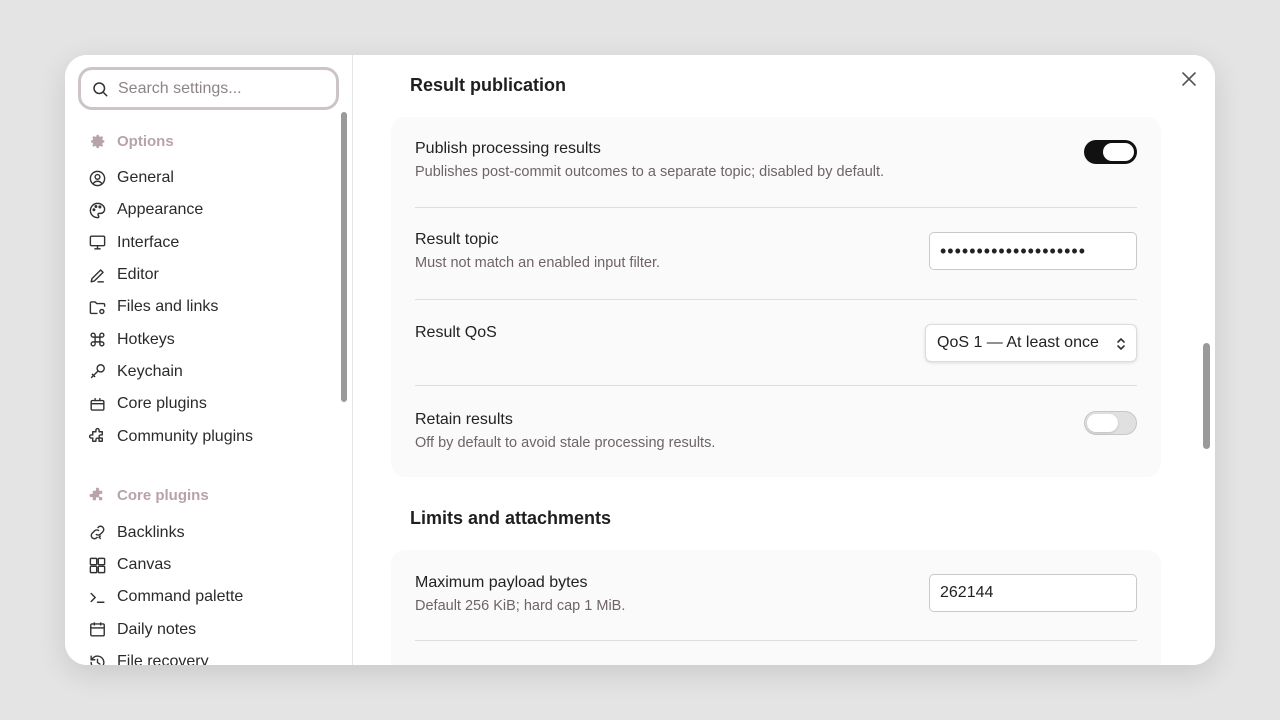 Image resolution: width=1280 pixels, height=720 pixels. I want to click on sidebar-item-appearance: Appearance, so click(210, 210).